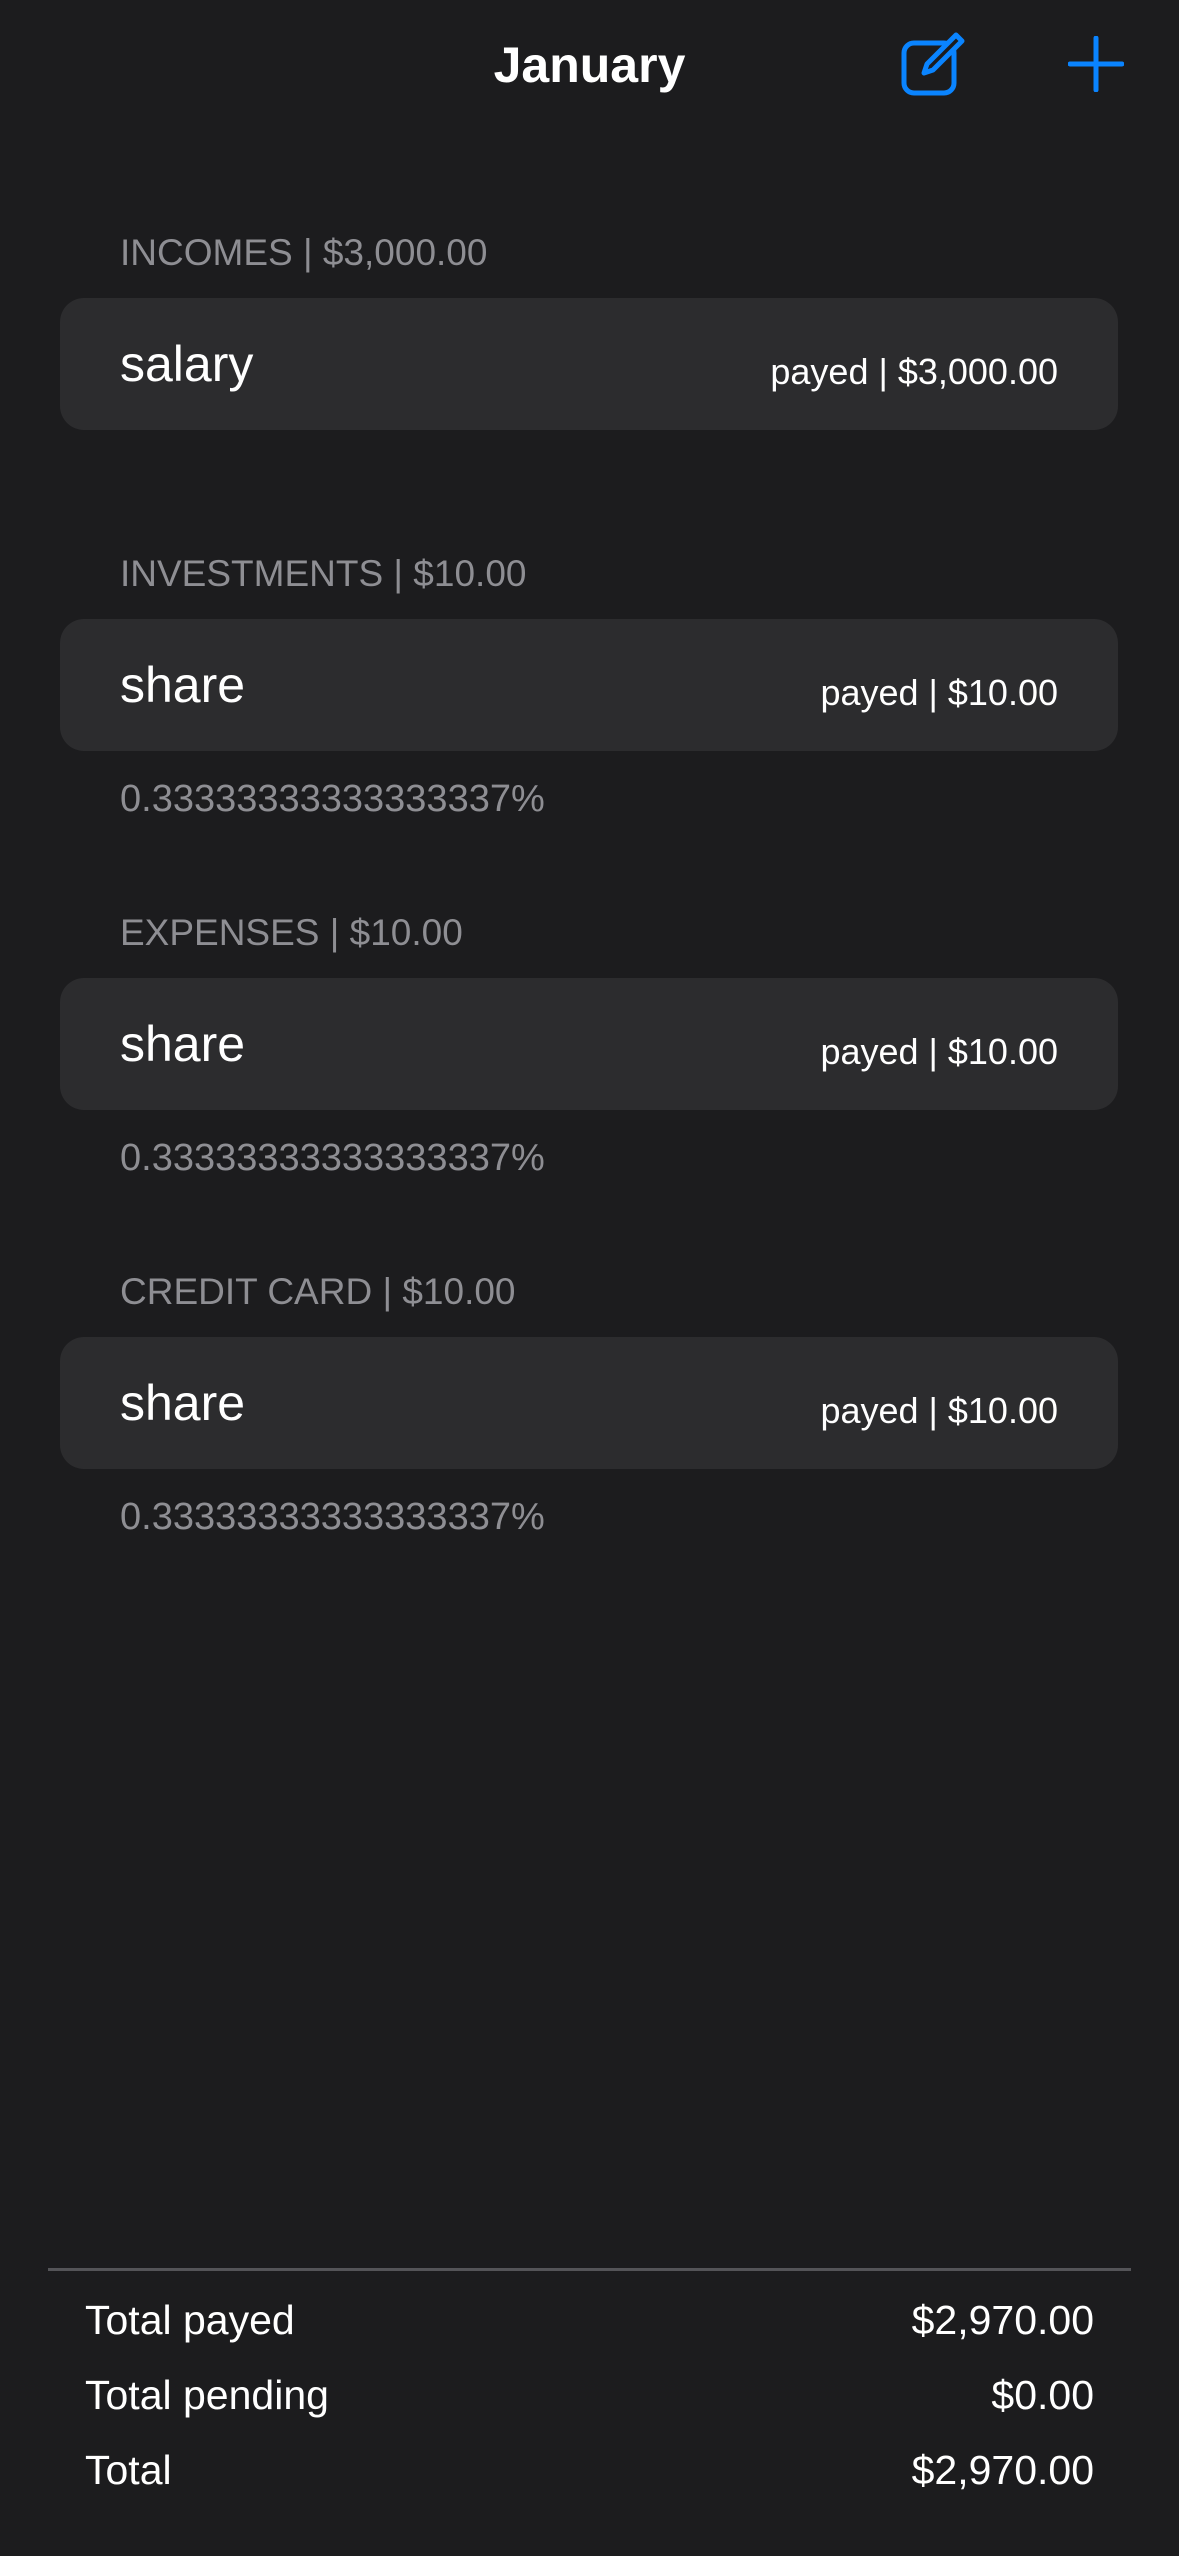 Image resolution: width=1179 pixels, height=2556 pixels. I want to click on plus-icon, so click(1096, 66).